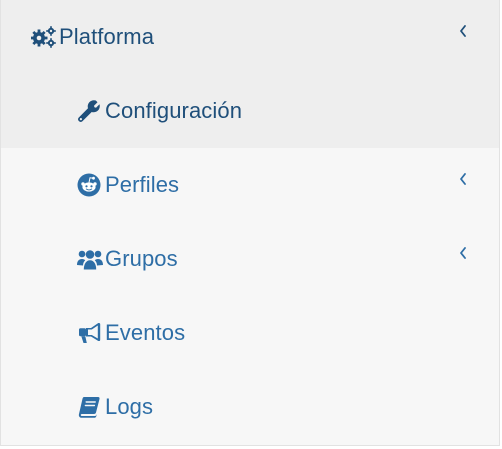 The height and width of the screenshot is (449, 502). I want to click on sidebar-item-label: Logs, so click(129, 406).